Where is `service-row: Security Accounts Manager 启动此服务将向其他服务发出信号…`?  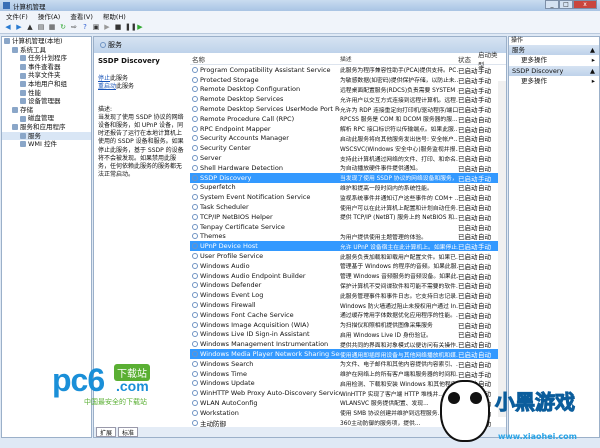 service-row: Security Accounts Manager 启动此服务将向其他服务发出信号… is located at coordinates (348, 138).